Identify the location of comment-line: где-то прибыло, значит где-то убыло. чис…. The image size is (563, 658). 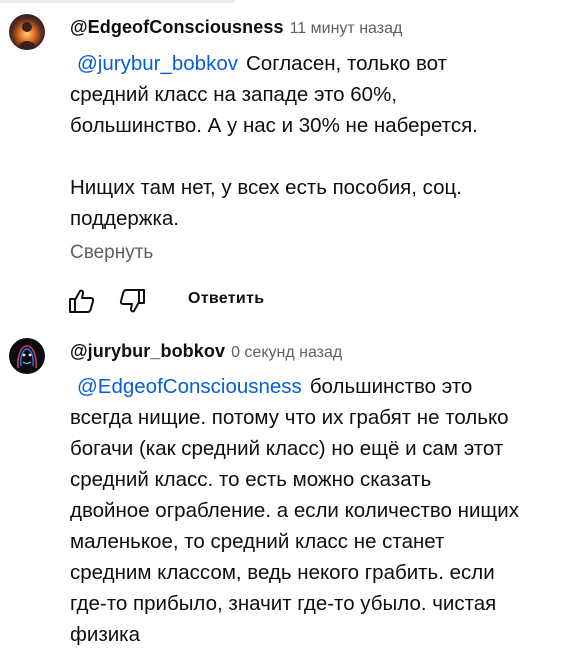
(283, 603).